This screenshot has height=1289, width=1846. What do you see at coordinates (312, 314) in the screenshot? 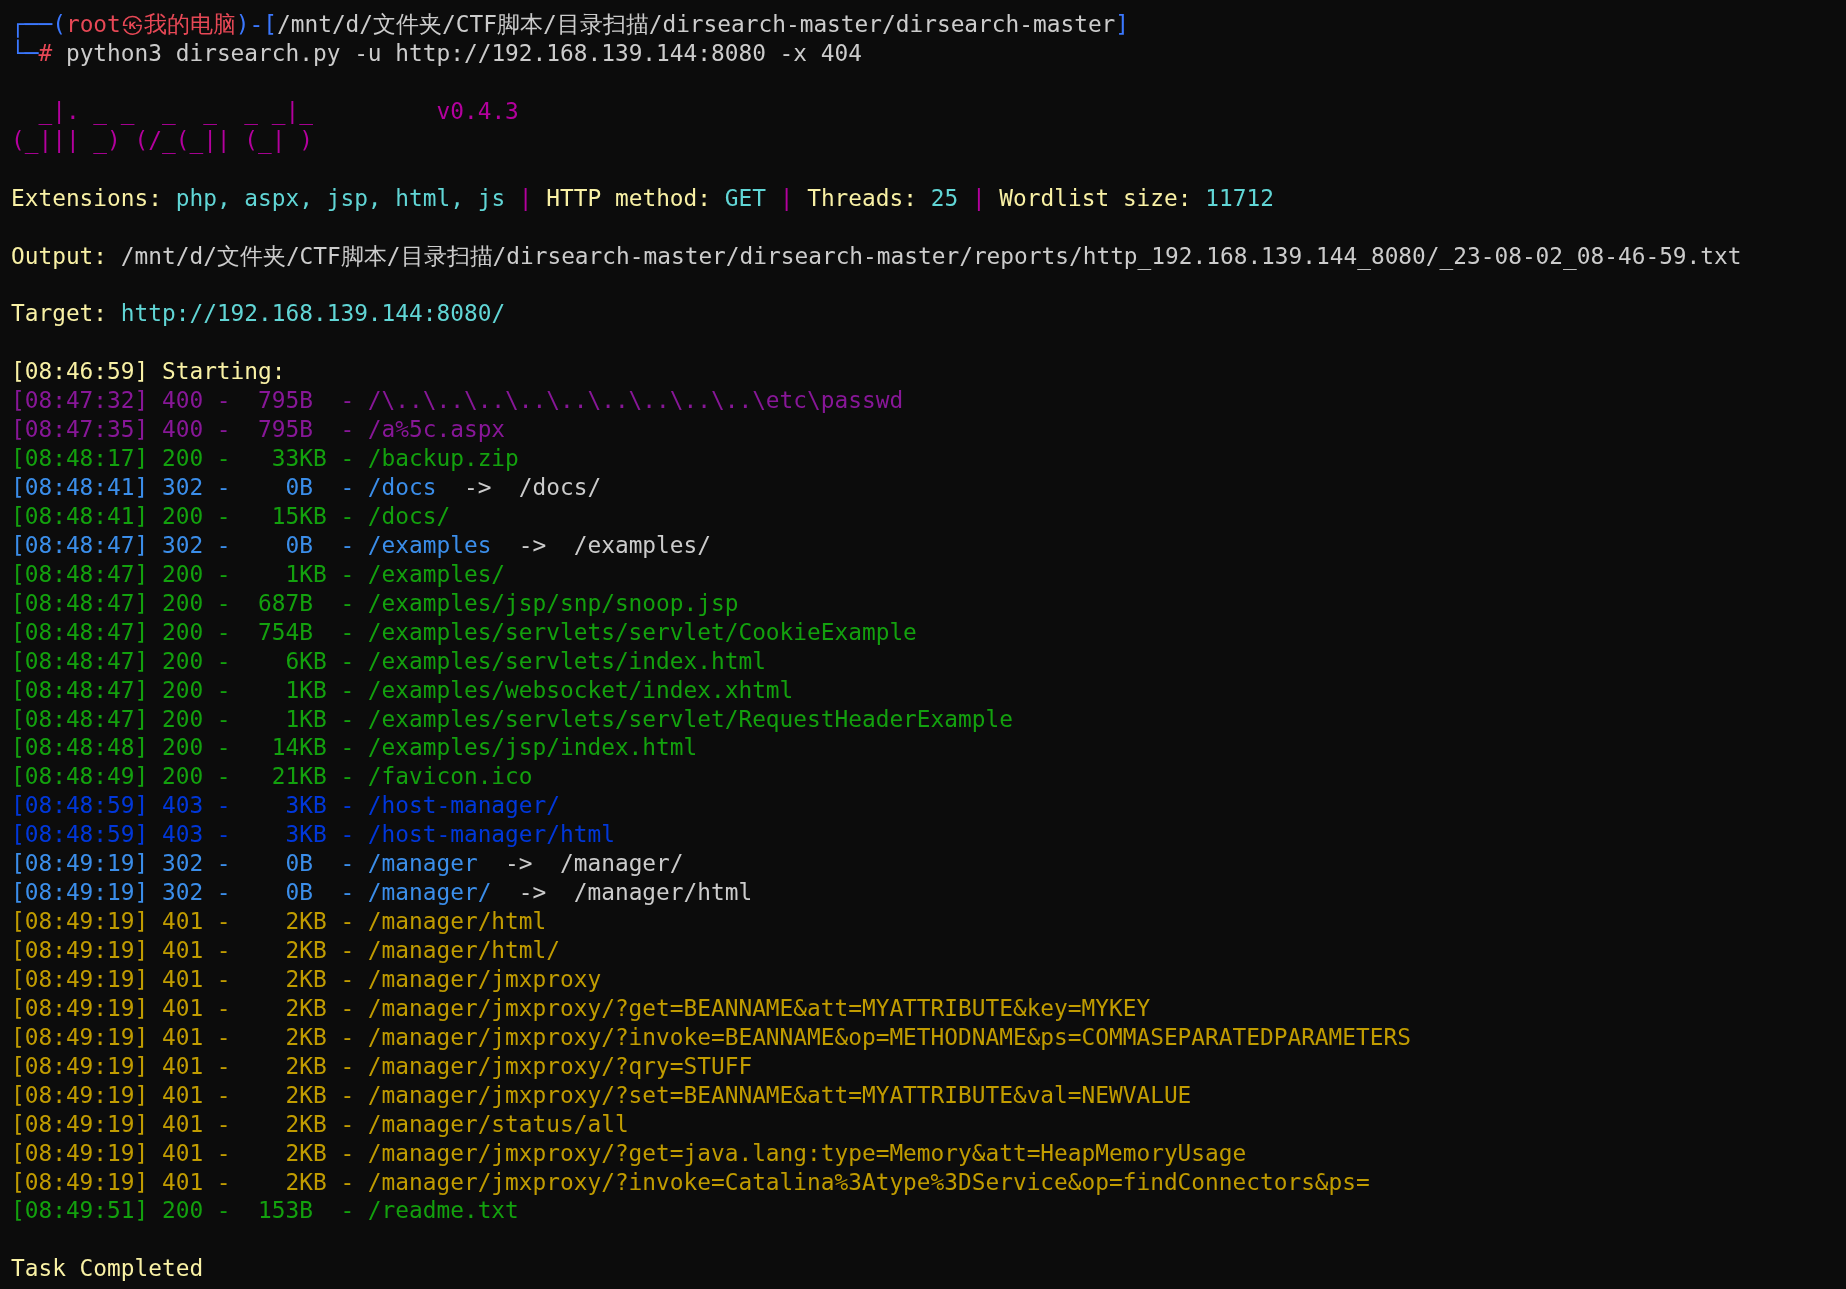
I see `target-url: http://192.168.139.144:8080/` at bounding box center [312, 314].